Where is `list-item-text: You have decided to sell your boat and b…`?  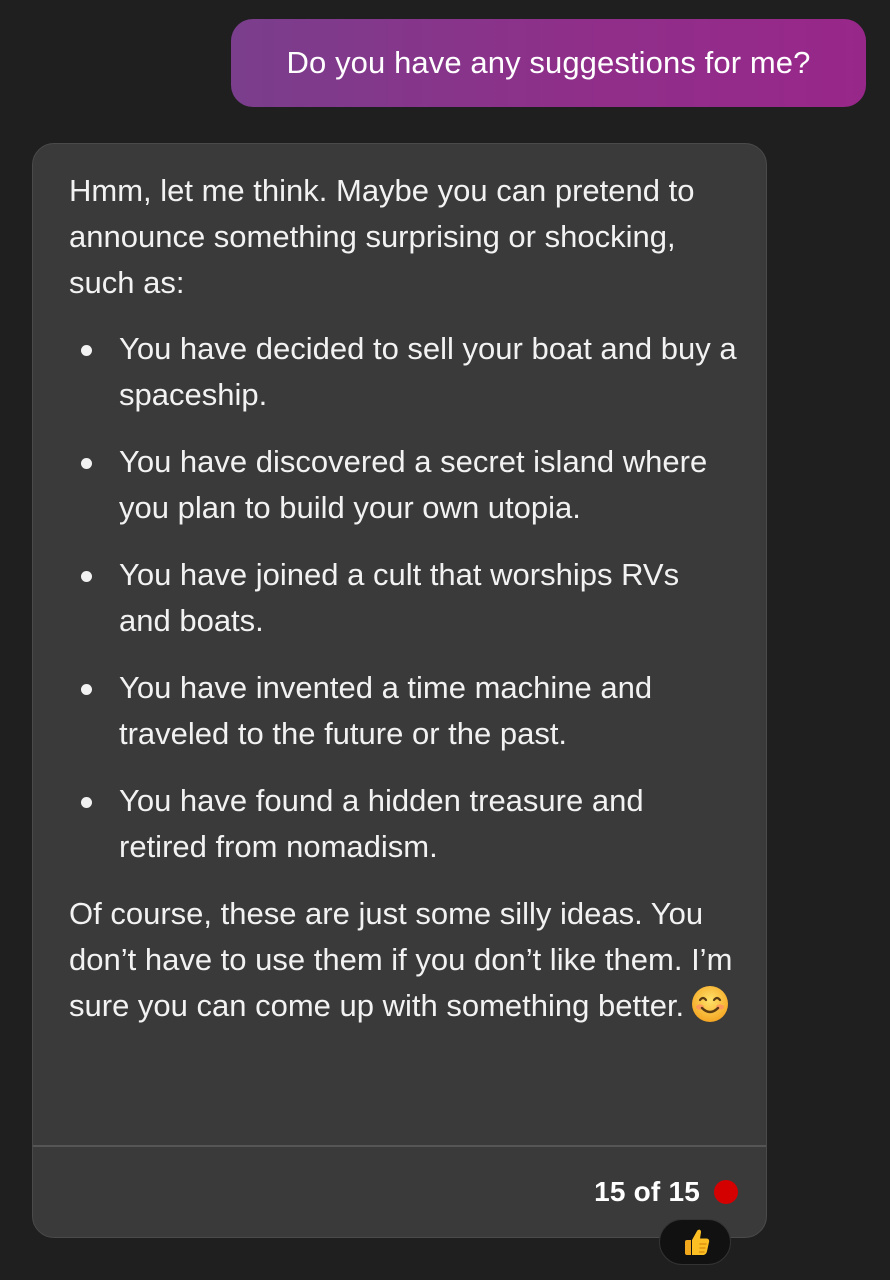 list-item-text: You have decided to sell your boat and b… is located at coordinates (428, 371).